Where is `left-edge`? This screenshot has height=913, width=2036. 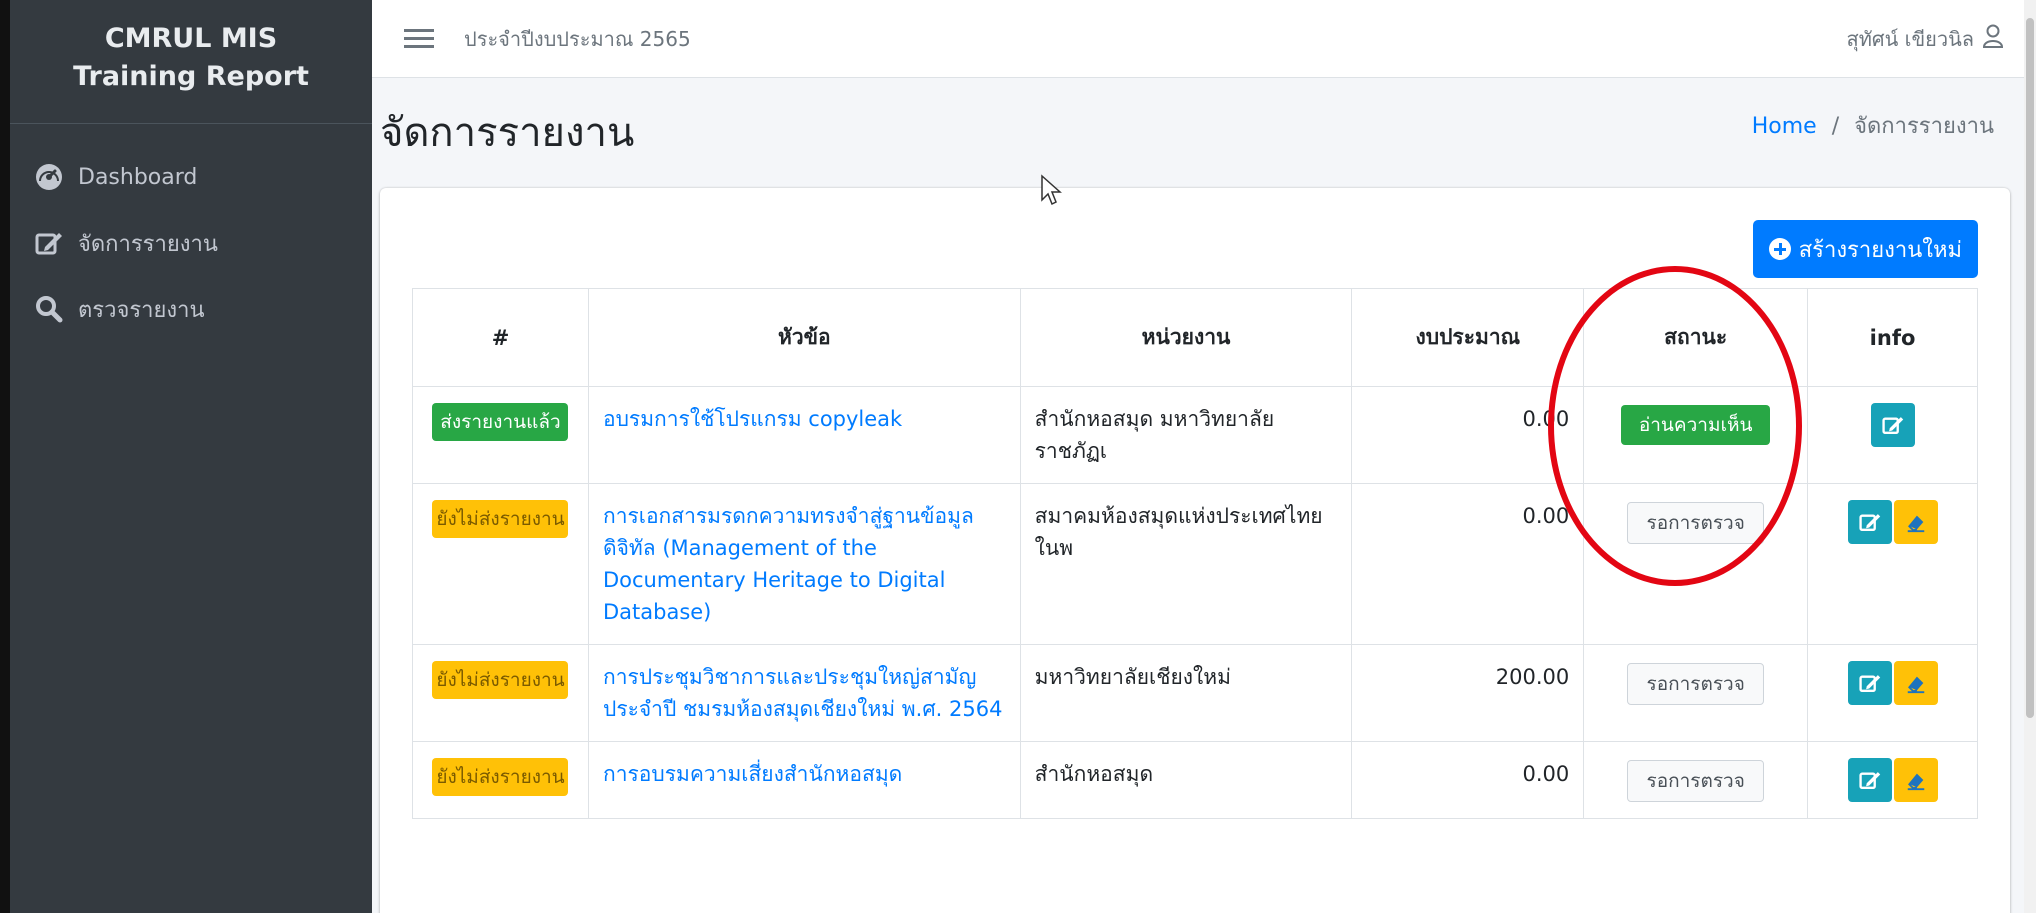
left-edge is located at coordinates (5, 456).